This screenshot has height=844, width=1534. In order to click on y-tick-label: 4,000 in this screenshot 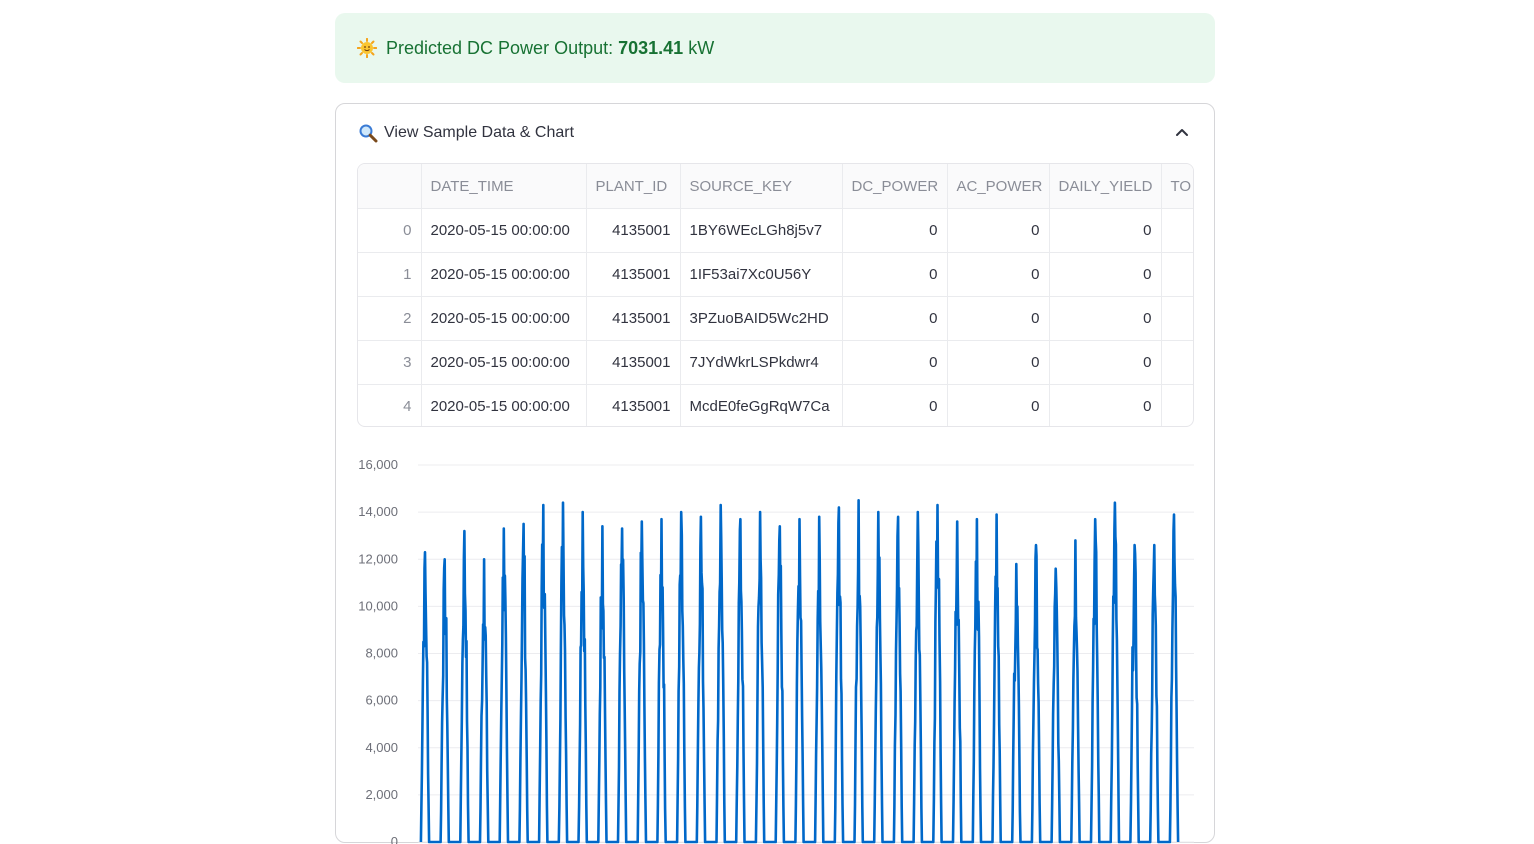, I will do `click(381, 747)`.